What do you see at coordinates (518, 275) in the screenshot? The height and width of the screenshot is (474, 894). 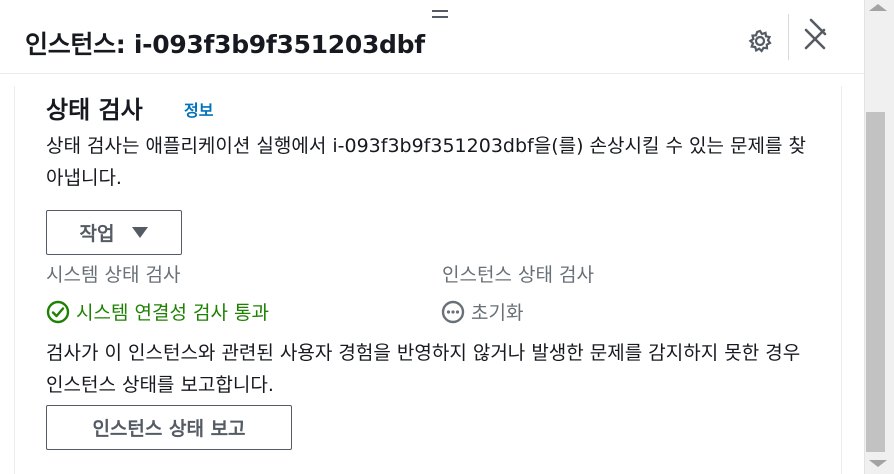 I see `instance-check-label: 인스턴스 상태 검사` at bounding box center [518, 275].